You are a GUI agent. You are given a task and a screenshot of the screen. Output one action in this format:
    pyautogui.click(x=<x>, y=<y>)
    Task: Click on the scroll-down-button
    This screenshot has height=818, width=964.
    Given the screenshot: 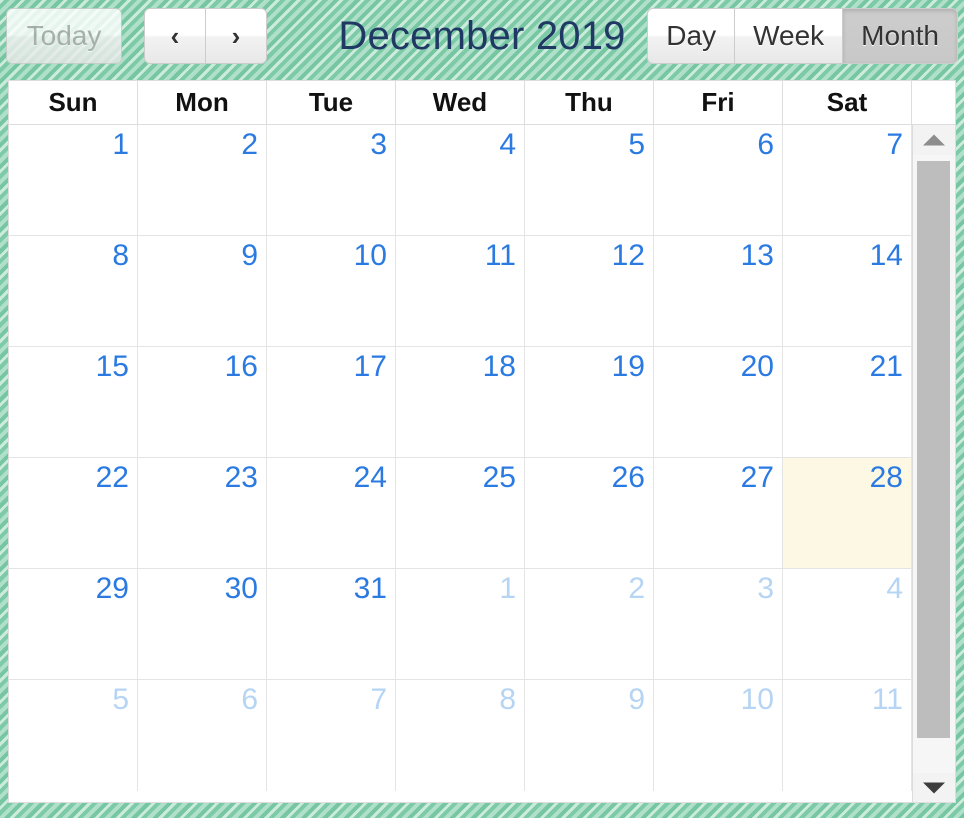 What is the action you would take?
    pyautogui.click(x=934, y=787)
    